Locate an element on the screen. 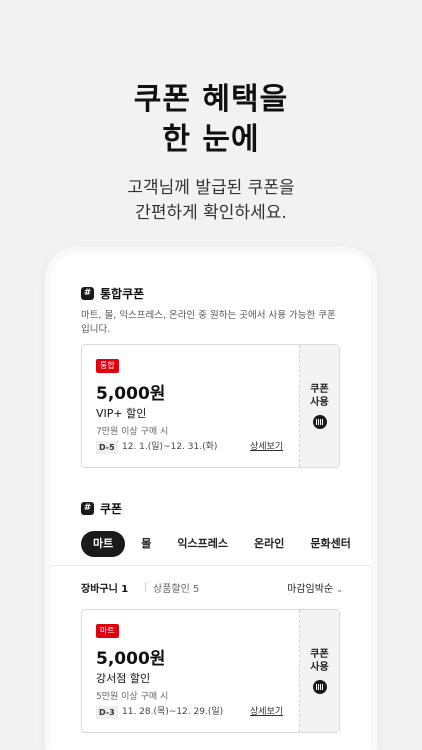 This screenshot has height=750, width=422. tab-culture-center: 문화센터 is located at coordinates (330, 544).